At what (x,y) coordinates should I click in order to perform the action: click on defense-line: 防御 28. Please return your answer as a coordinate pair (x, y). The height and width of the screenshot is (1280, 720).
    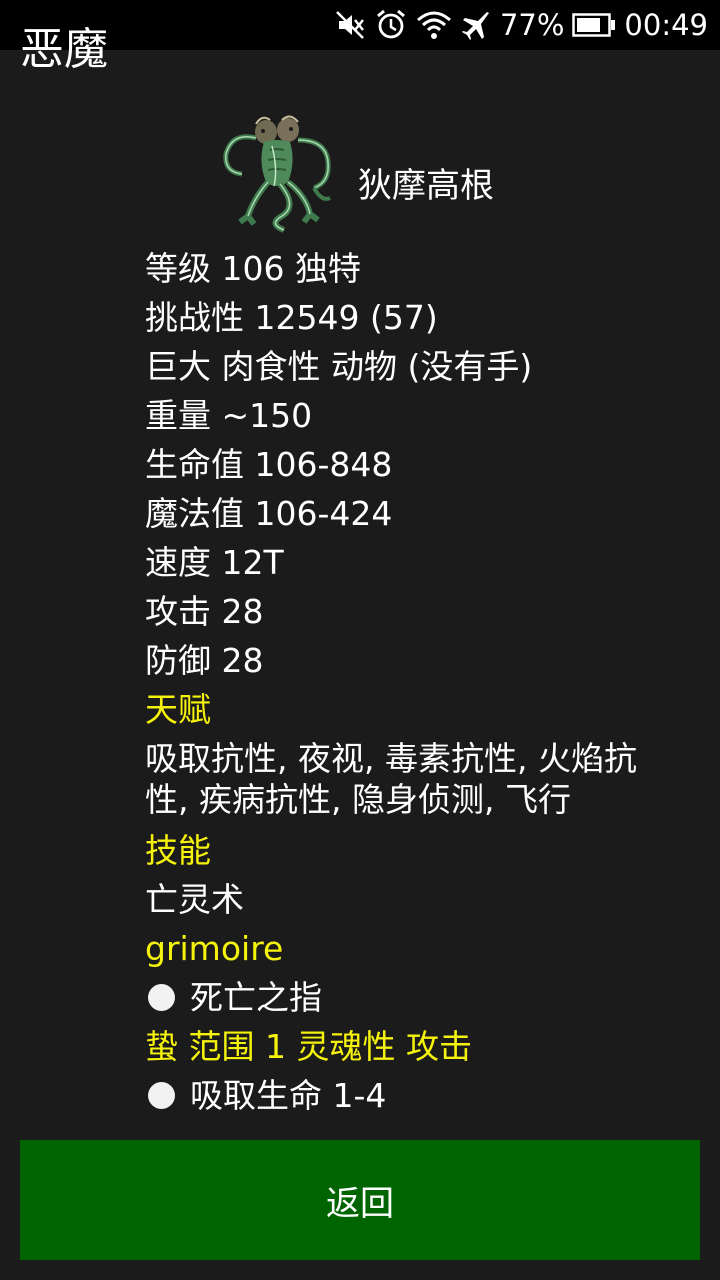
    Looking at the image, I should click on (204, 660).